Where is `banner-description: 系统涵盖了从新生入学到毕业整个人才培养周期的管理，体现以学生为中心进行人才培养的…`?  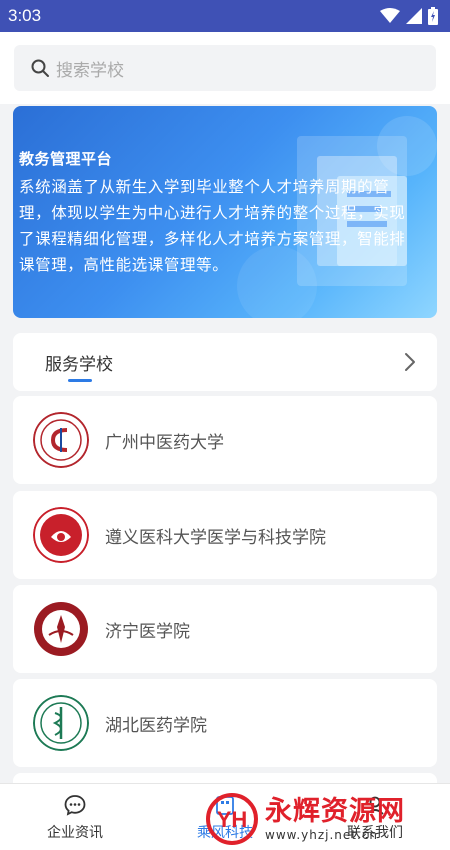
banner-description: 系统涵盖了从新生入学到毕业整个人才培养周期的管理，体现以学生为中心进行人才培养的… is located at coordinates (212, 226).